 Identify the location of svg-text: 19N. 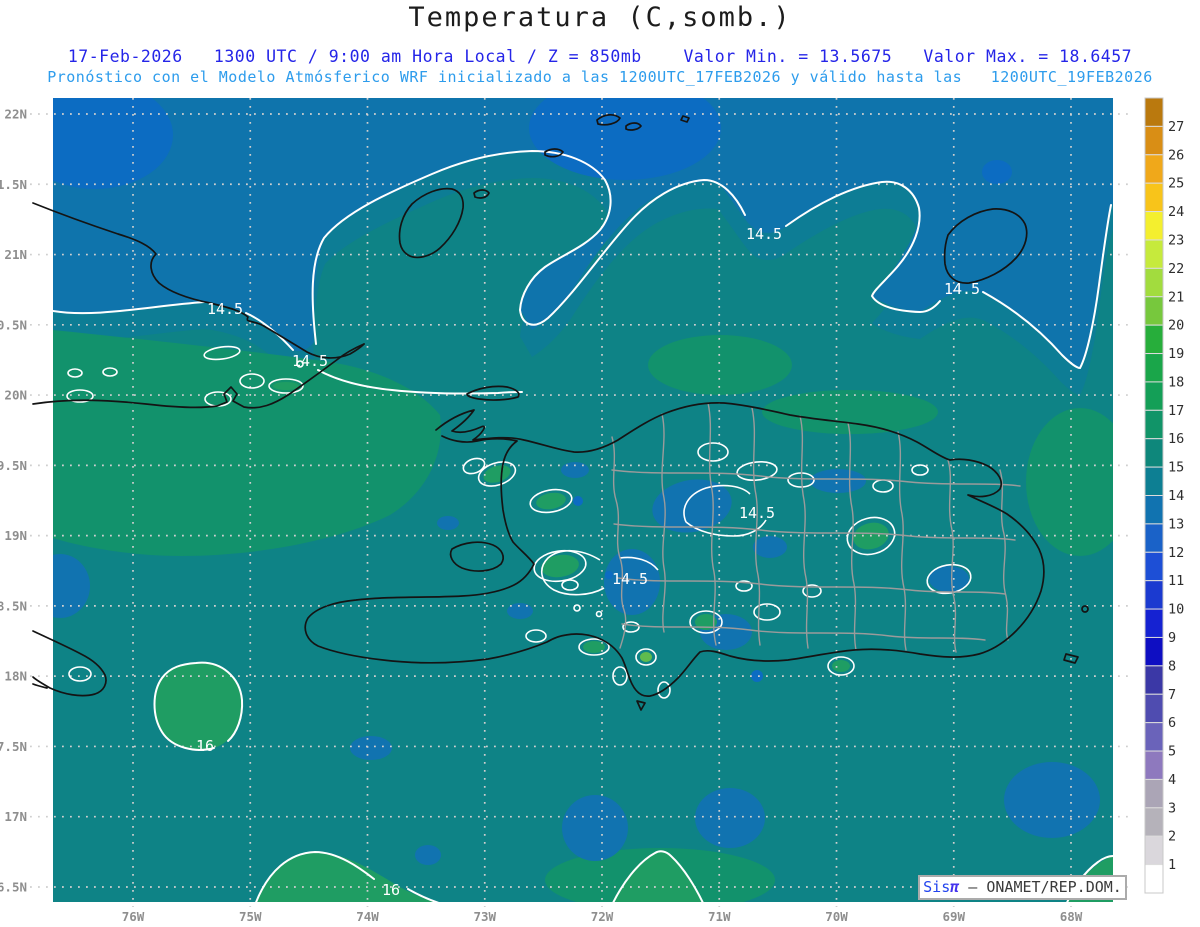
(15, 535).